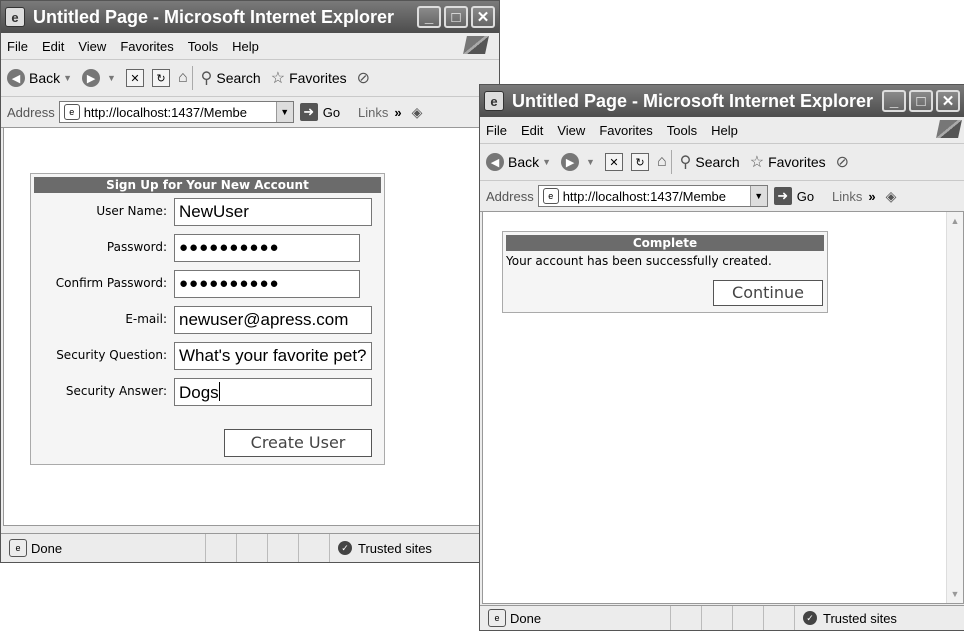 This screenshot has height=631, width=964. I want to click on links-label: Links, so click(373, 112).